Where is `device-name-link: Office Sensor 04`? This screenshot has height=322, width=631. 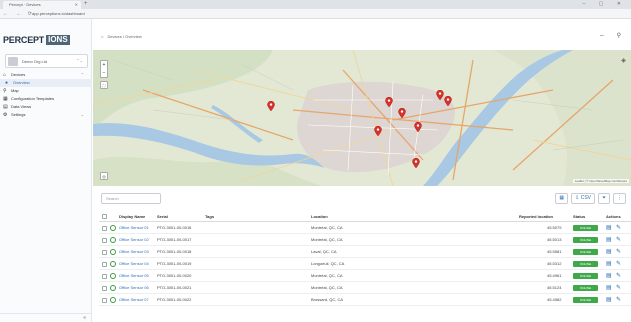 device-name-link: Office Sensor 04 is located at coordinates (134, 264).